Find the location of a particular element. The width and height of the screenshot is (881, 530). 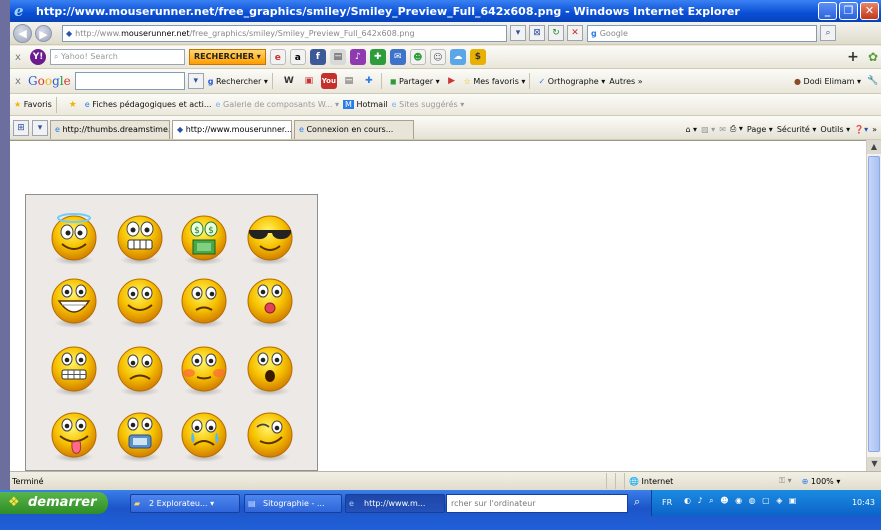

settings-icon: ✿ is located at coordinates (873, 57).